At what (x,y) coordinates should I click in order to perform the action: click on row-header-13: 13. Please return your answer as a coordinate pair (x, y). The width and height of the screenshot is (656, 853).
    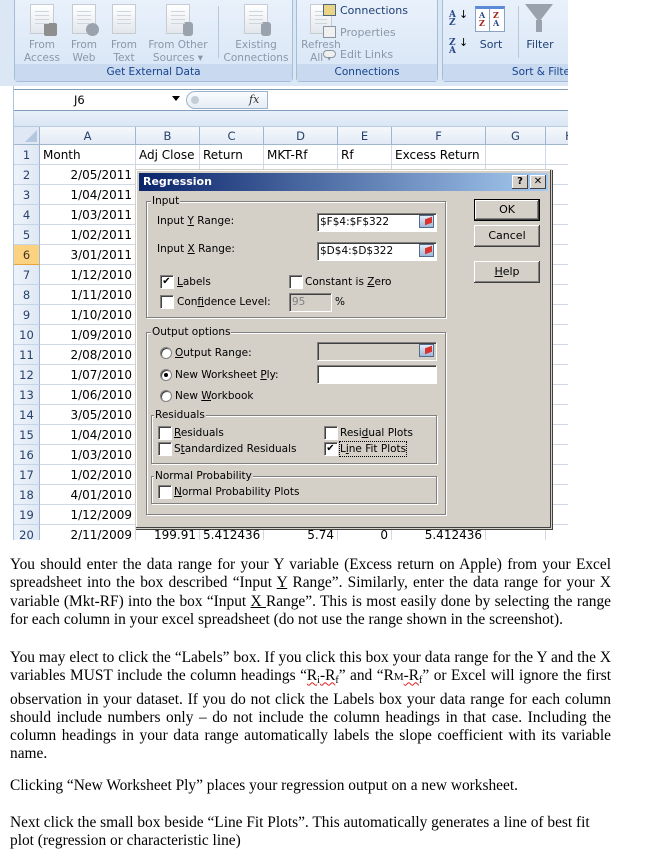
    Looking at the image, I should click on (27, 395).